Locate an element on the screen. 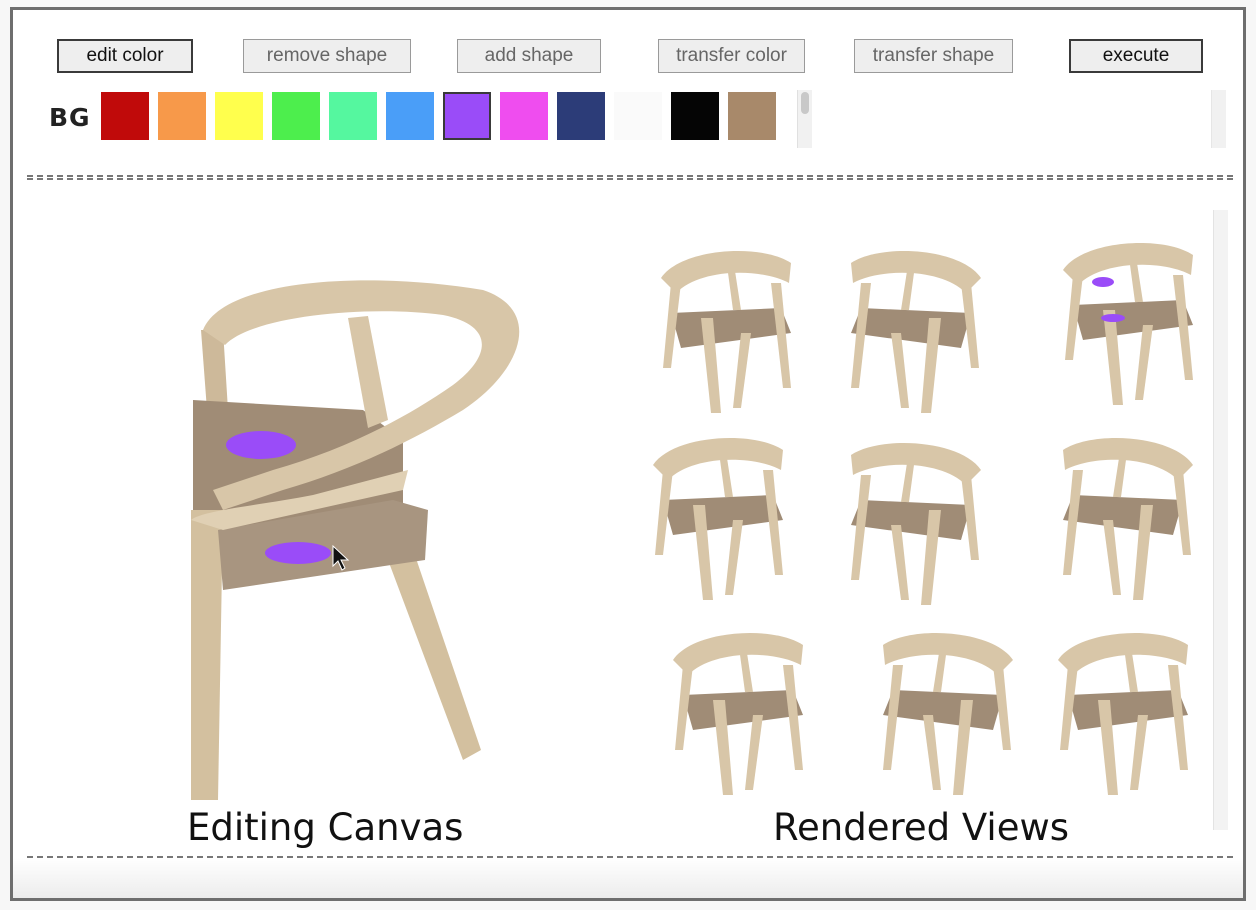 This screenshot has width=1256, height=910. color-swatch-yellow is located at coordinates (239, 116).